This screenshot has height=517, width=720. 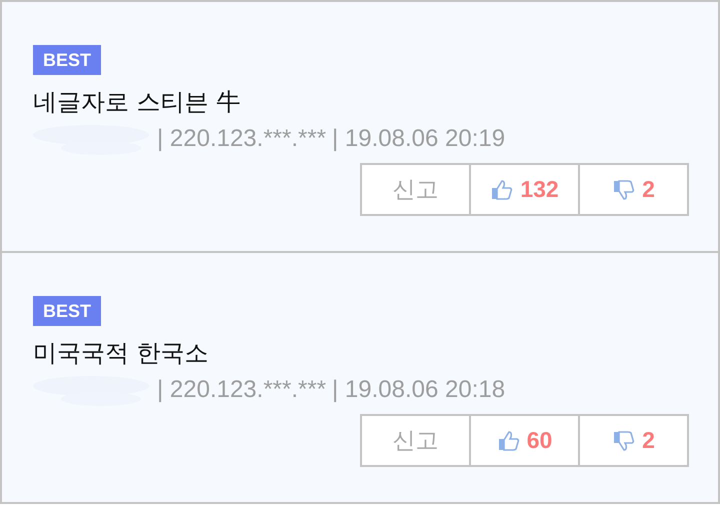 I want to click on comment-text: 네글자로 스티븐 牛, so click(x=137, y=102).